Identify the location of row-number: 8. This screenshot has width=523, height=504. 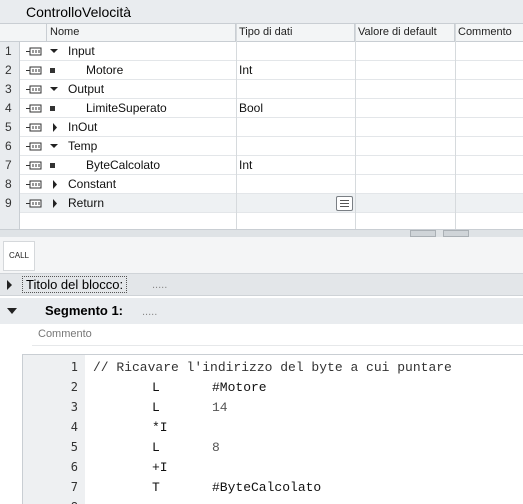
(10, 184).